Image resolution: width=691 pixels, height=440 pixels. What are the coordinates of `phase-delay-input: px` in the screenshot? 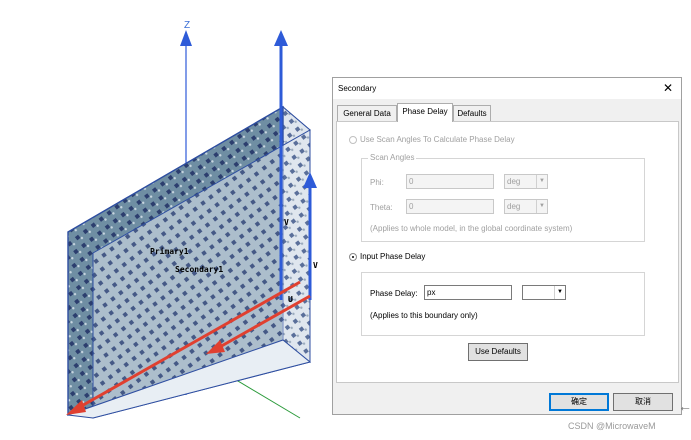 It's located at (468, 292).